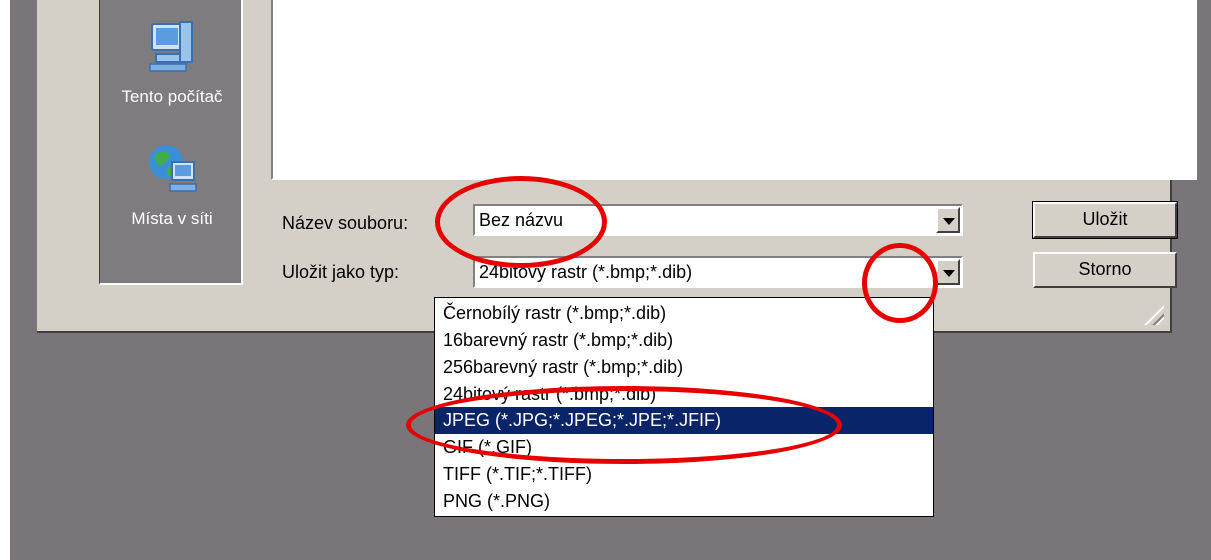  I want to click on file-type-option: PNG (*.PNG), so click(684, 501).